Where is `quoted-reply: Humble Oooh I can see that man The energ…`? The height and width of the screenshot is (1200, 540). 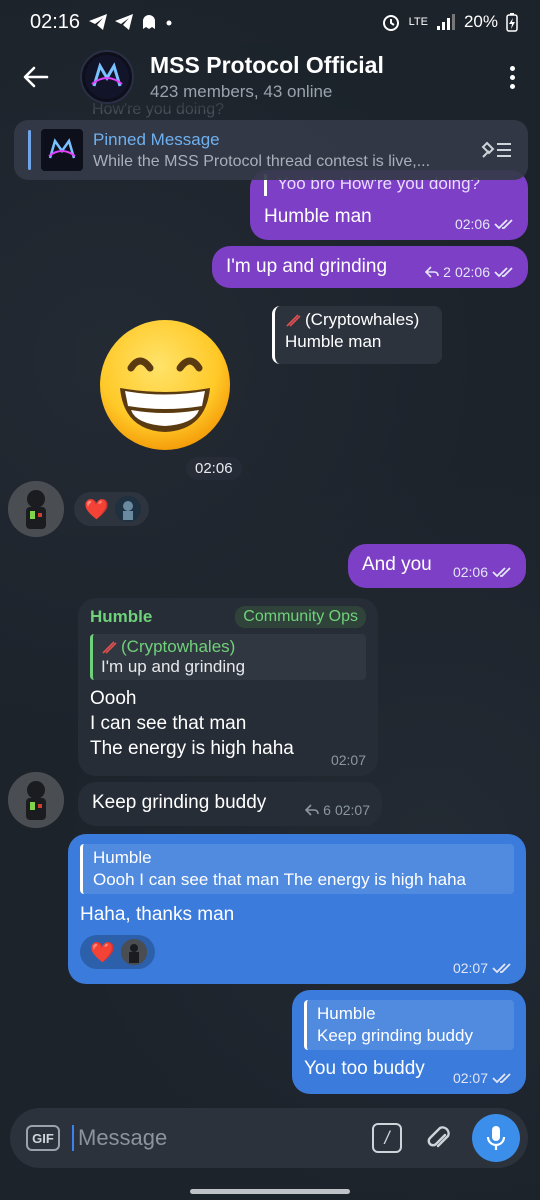 quoted-reply: Humble Oooh I can see that man The energ… is located at coordinates (297, 869).